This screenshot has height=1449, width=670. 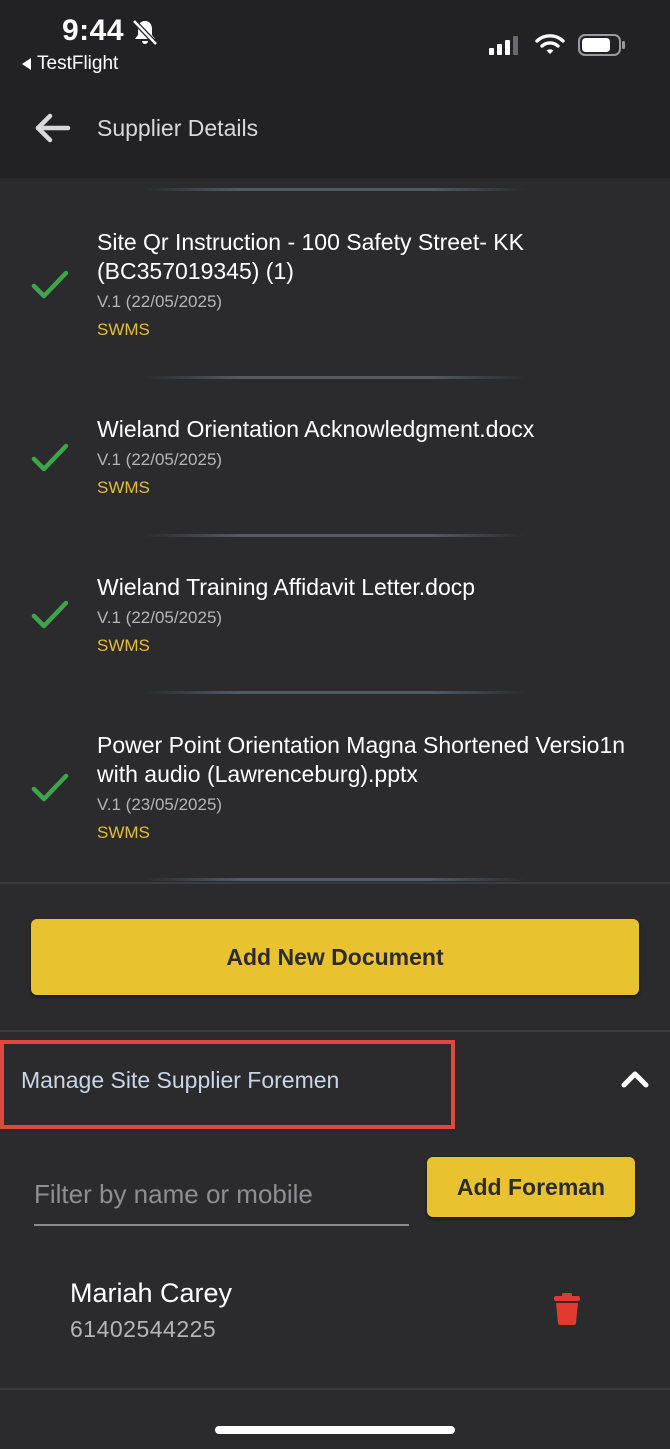 What do you see at coordinates (531, 1187) in the screenshot?
I see `add-foreman-button: Add Foreman` at bounding box center [531, 1187].